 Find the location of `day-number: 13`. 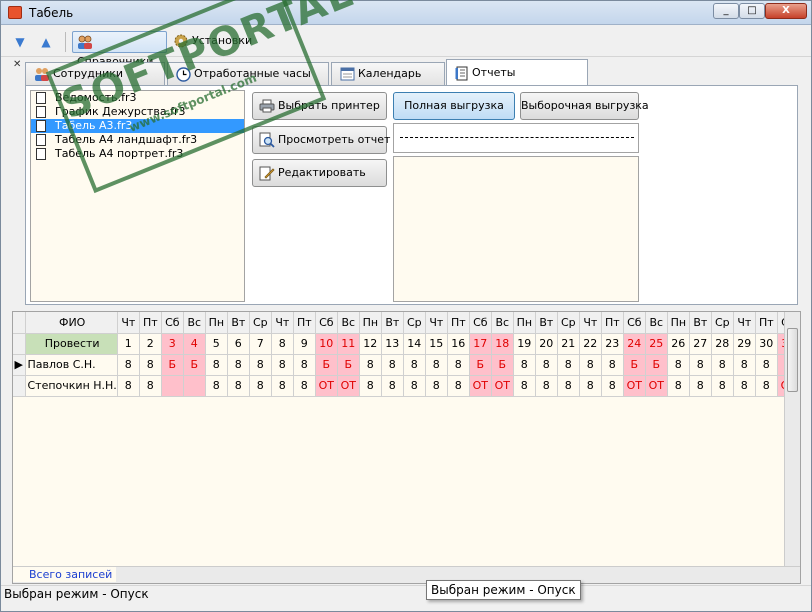

day-number: 13 is located at coordinates (392, 344).